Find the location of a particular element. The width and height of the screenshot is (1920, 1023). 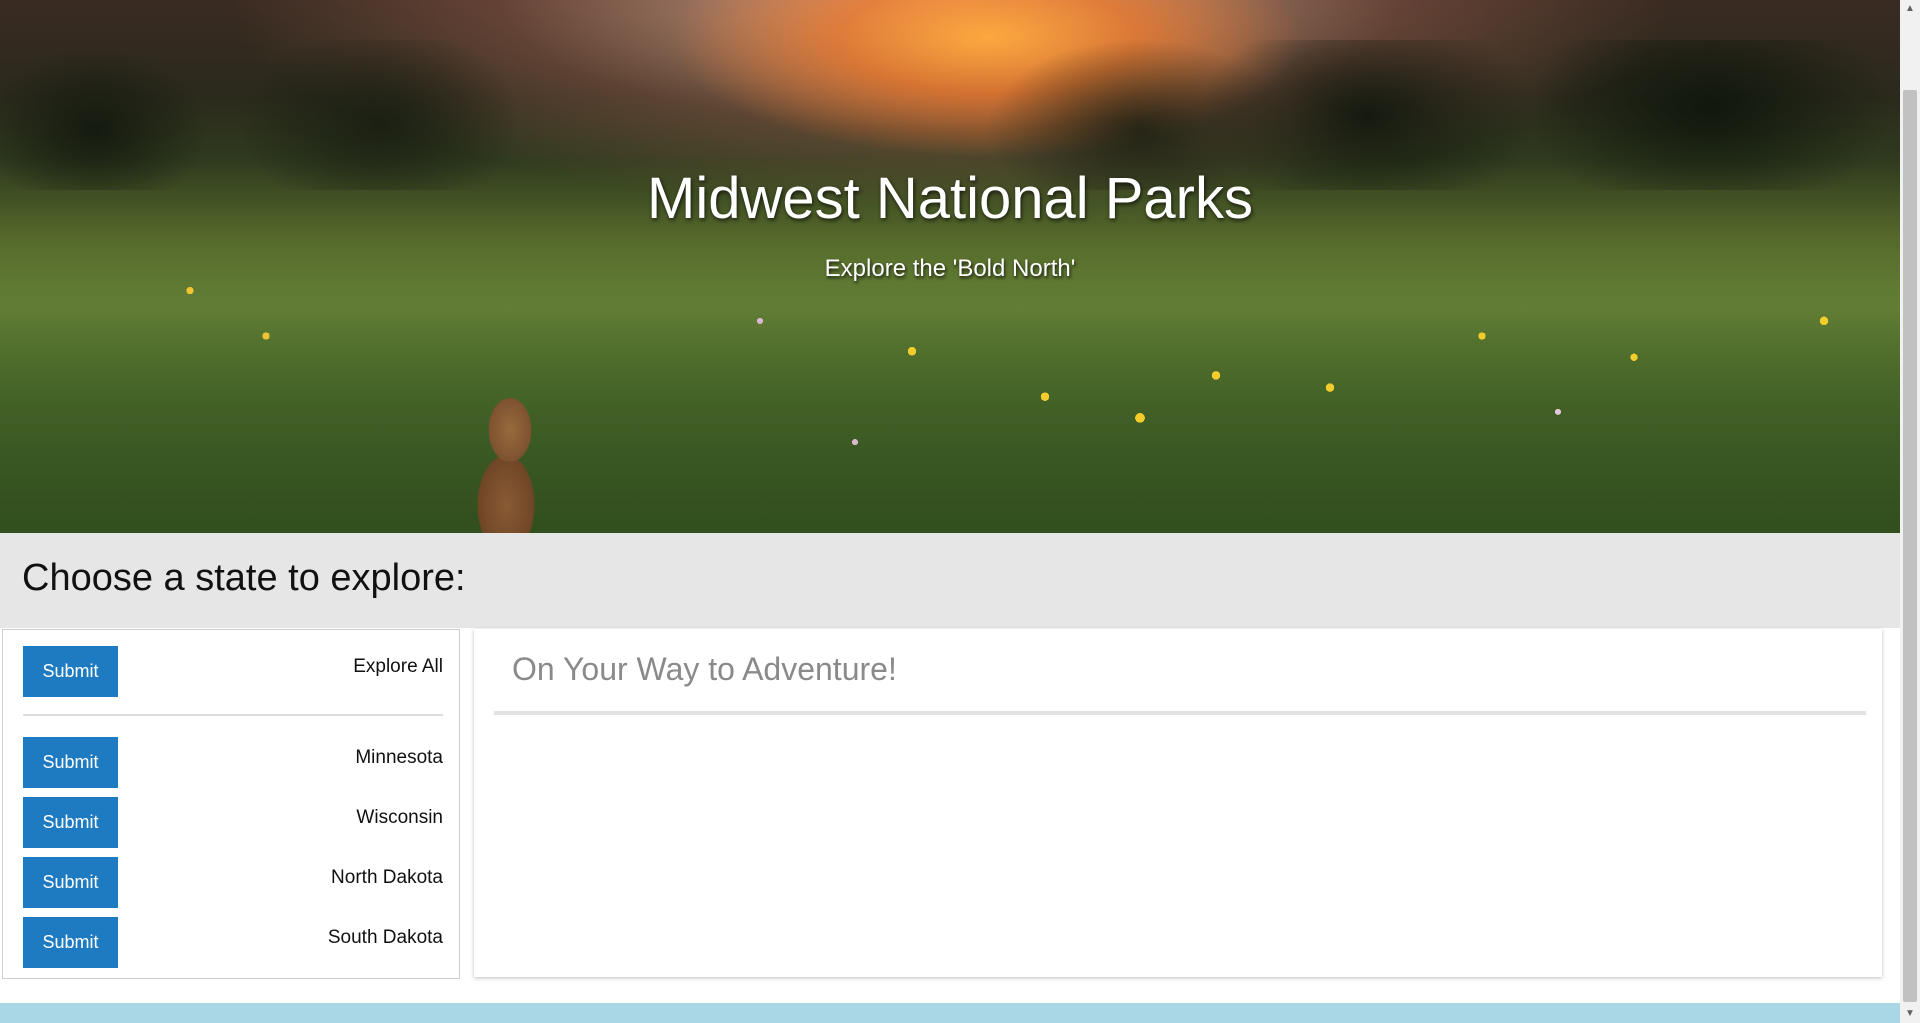

footer-strip is located at coordinates (950, 1013).